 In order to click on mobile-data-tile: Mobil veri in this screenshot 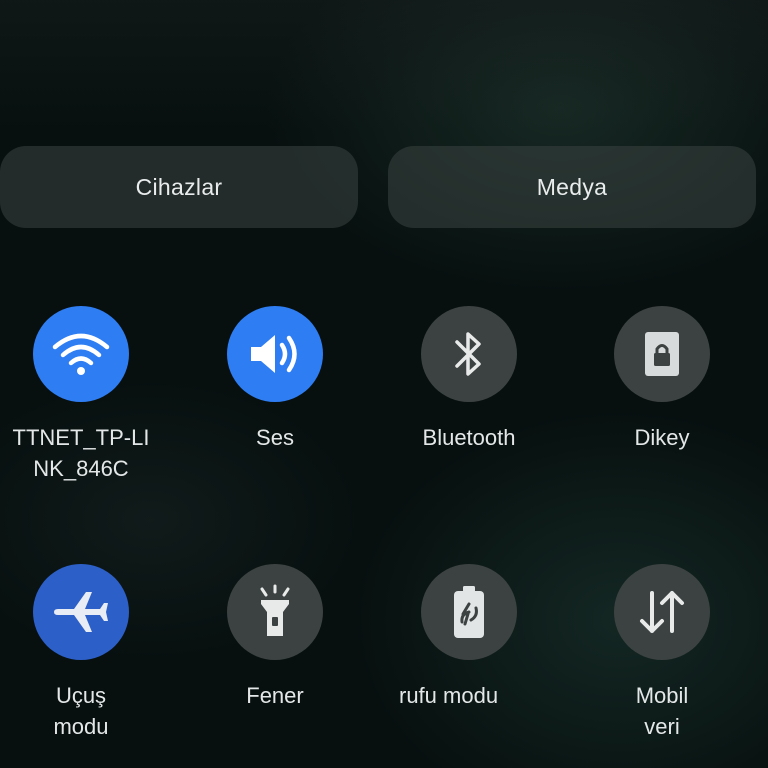, I will do `click(662, 653)`.